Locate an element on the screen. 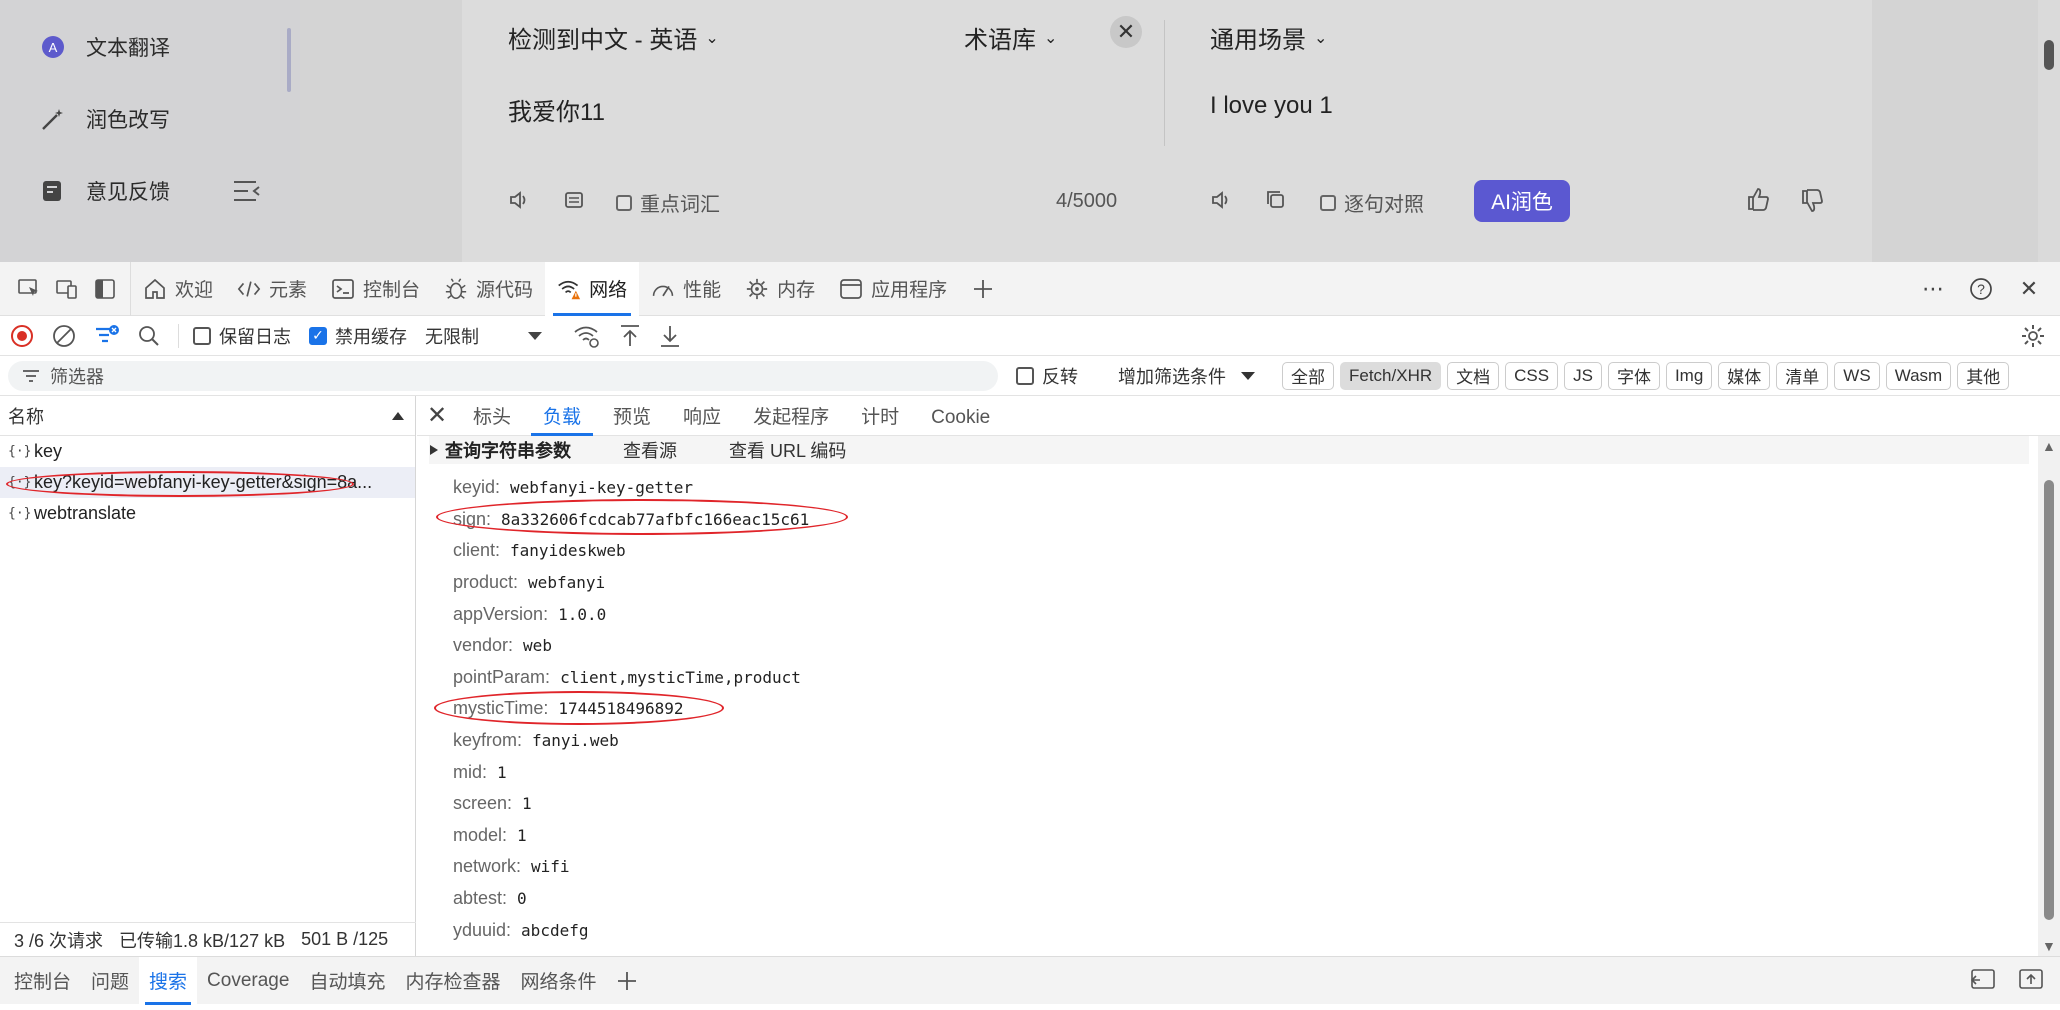 The height and width of the screenshot is (1010, 2060). help-icon: ? is located at coordinates (1981, 289).